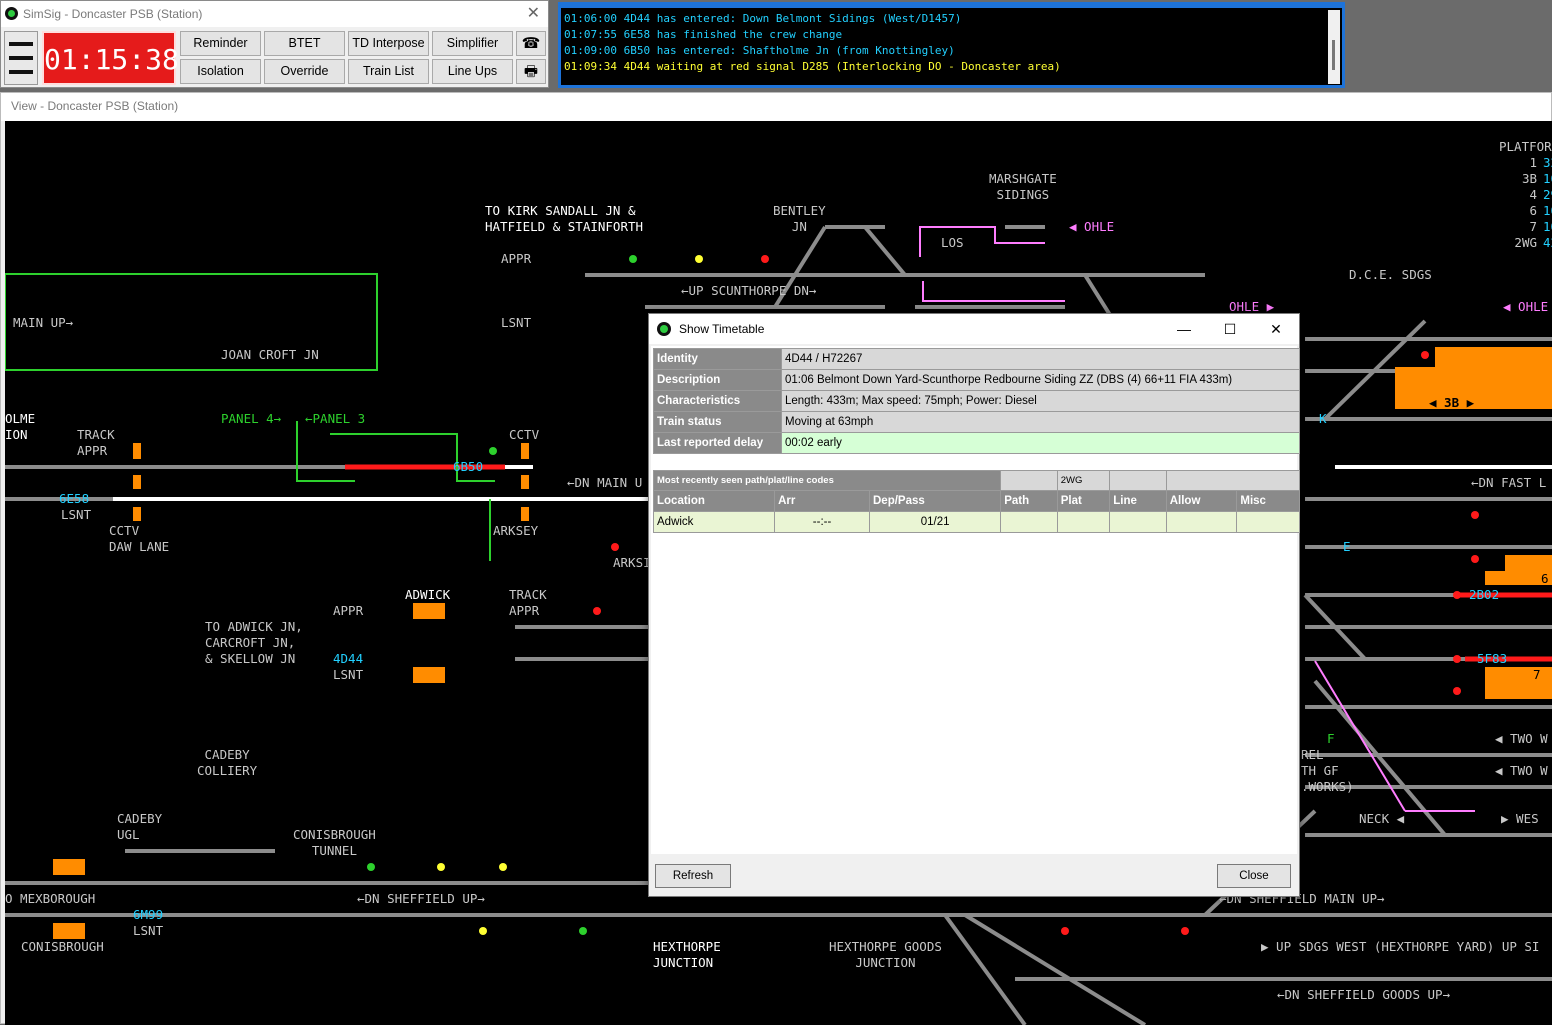  I want to click on platform-list-row: 7 10, so click(1528, 227).